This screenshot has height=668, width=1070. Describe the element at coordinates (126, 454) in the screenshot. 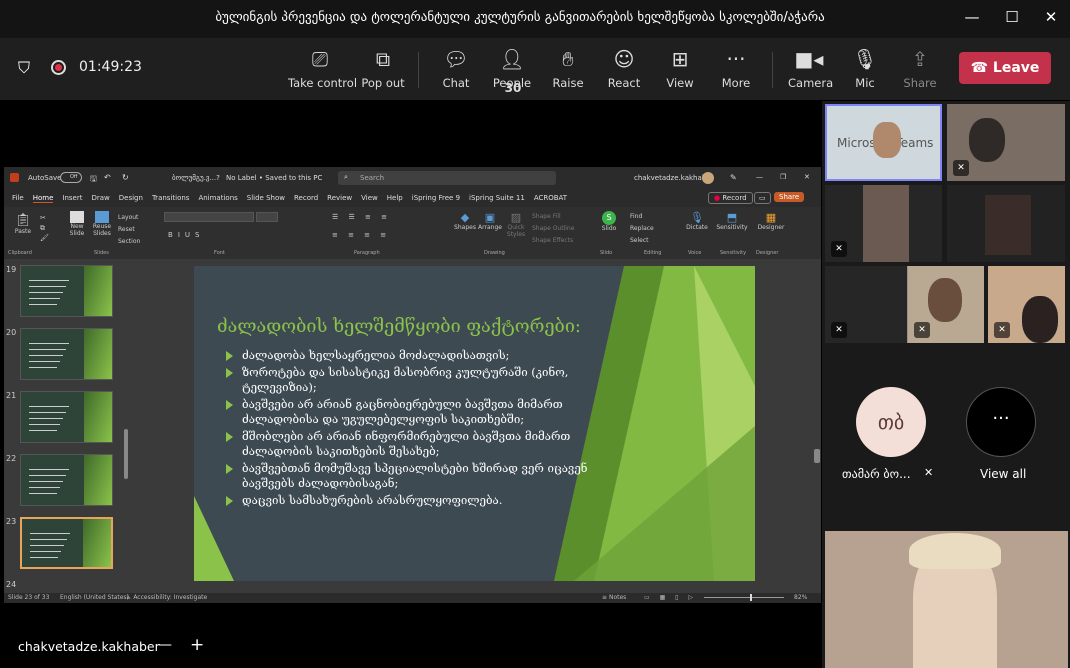

I see `thumbnail-scrollbar` at that location.